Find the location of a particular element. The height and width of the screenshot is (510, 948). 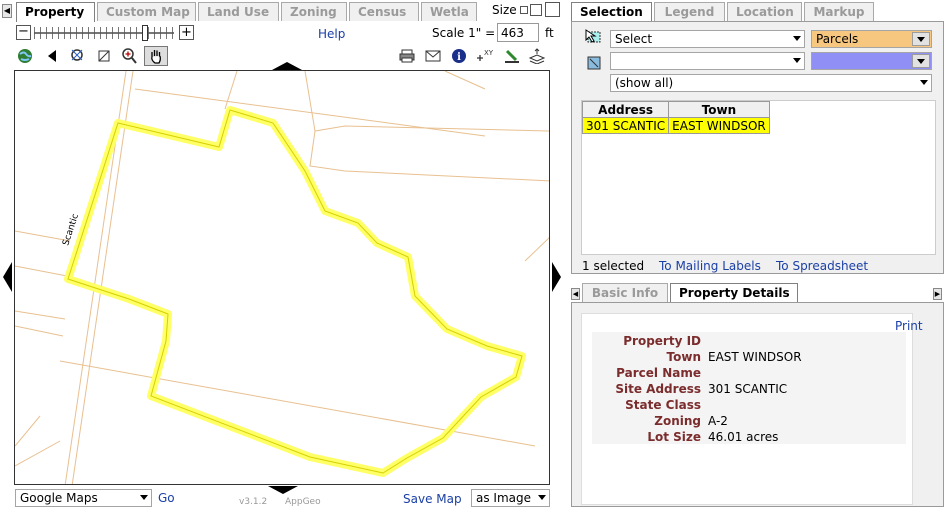

layer-select: Parcels is located at coordinates (871, 39).